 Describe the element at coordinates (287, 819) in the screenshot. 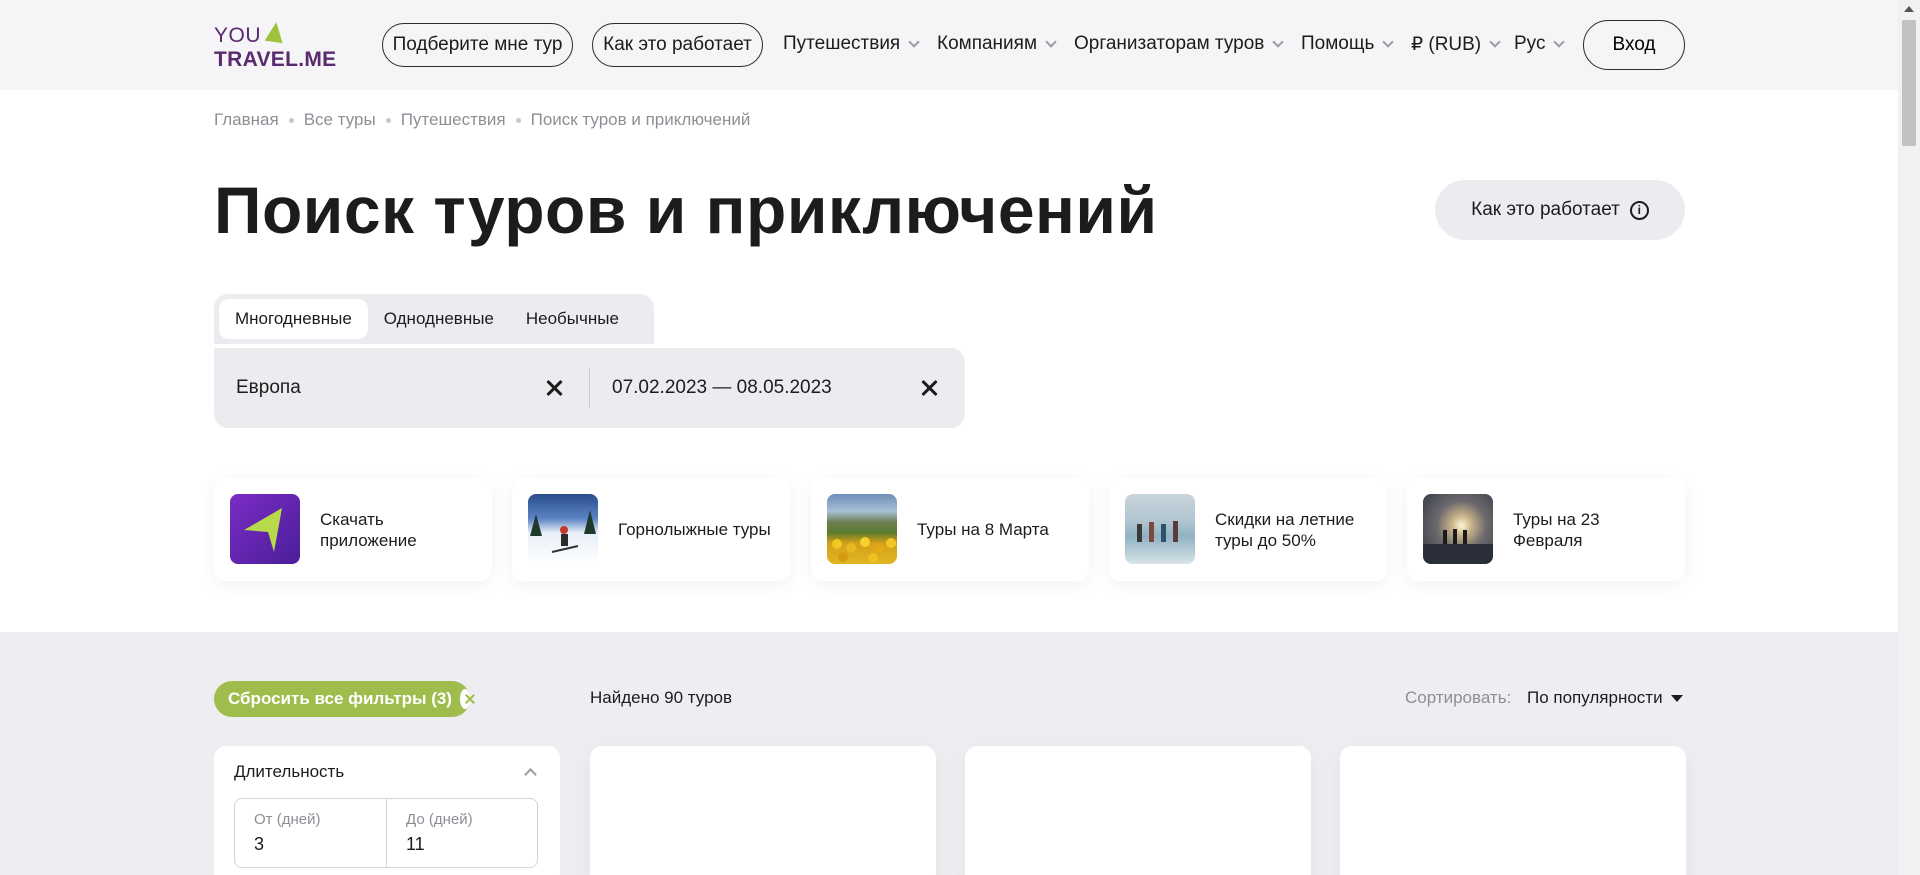

I see `duration-from-label: От (дней)` at that location.